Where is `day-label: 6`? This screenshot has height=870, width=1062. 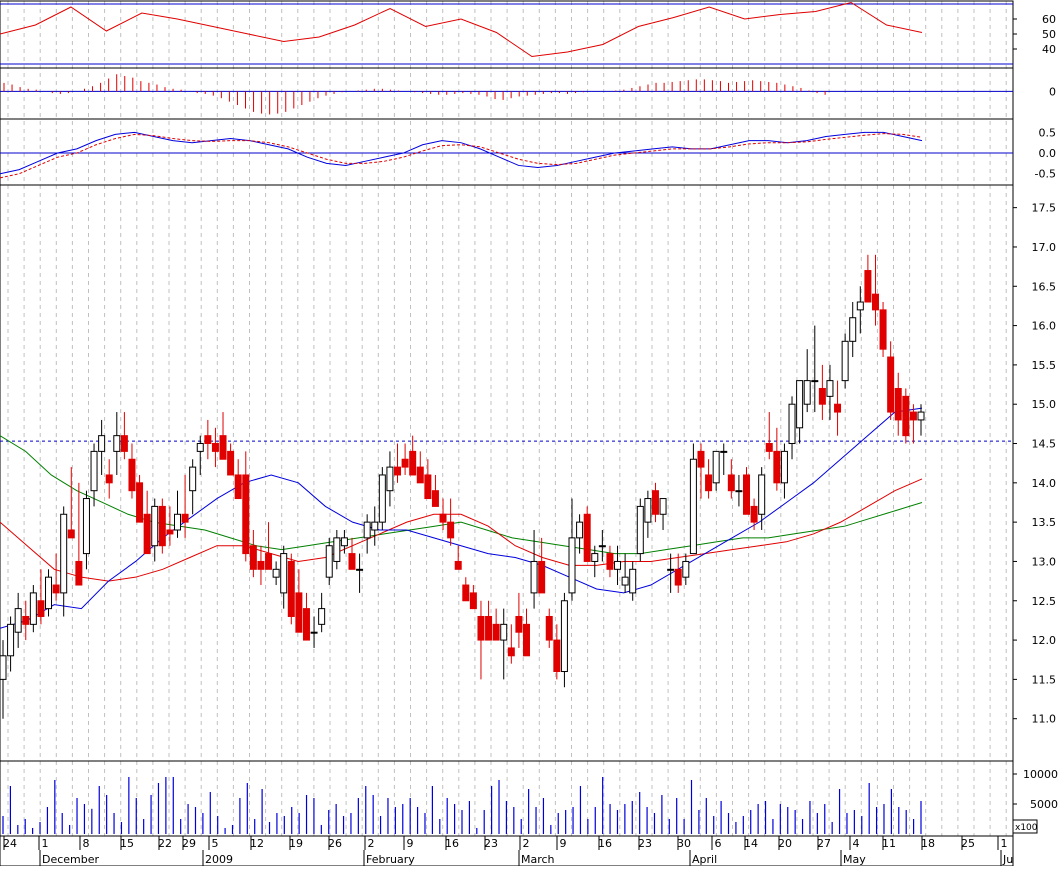
day-label: 6 is located at coordinates (718, 843).